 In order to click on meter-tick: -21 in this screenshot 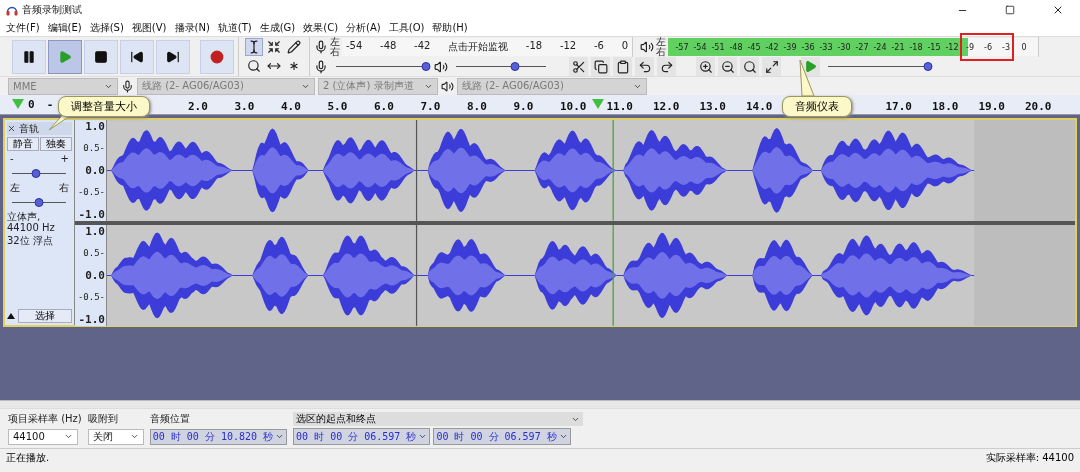, I will do `click(898, 47)`.